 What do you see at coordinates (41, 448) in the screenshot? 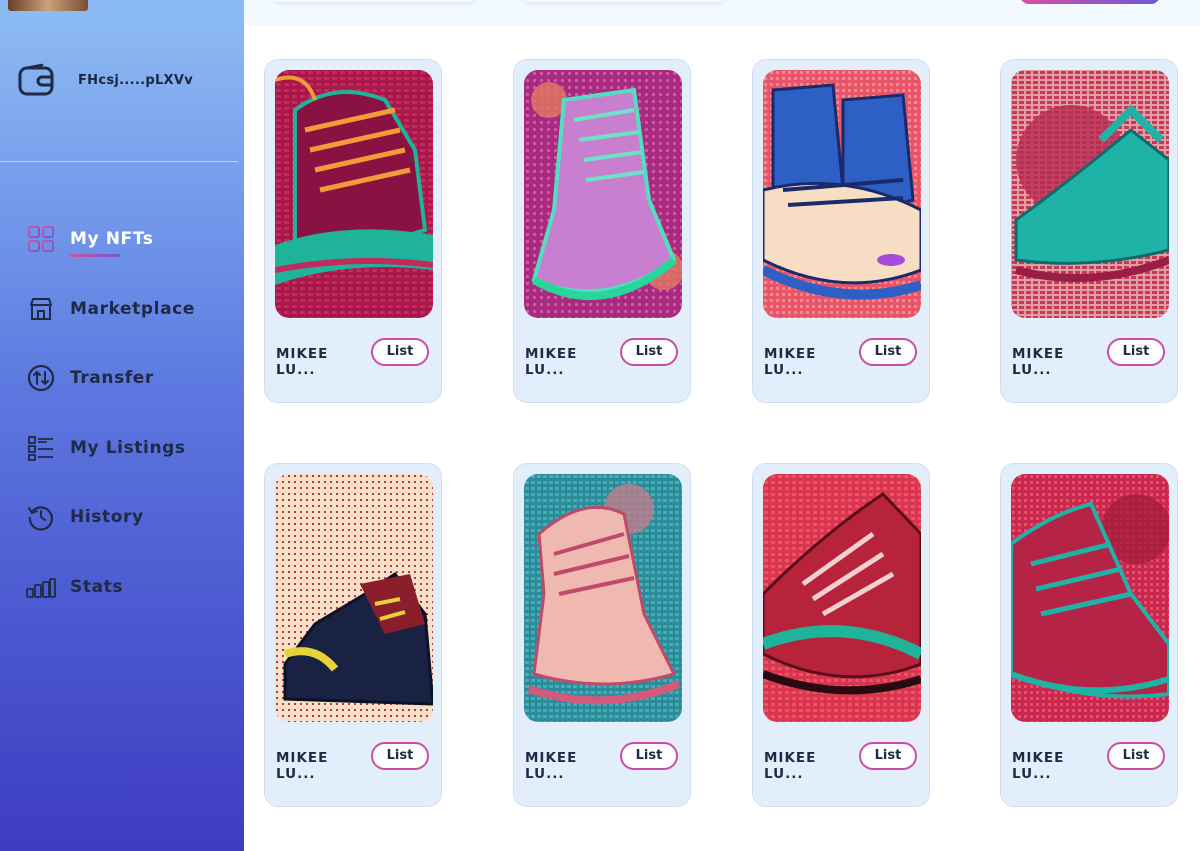
I see `list-icon` at bounding box center [41, 448].